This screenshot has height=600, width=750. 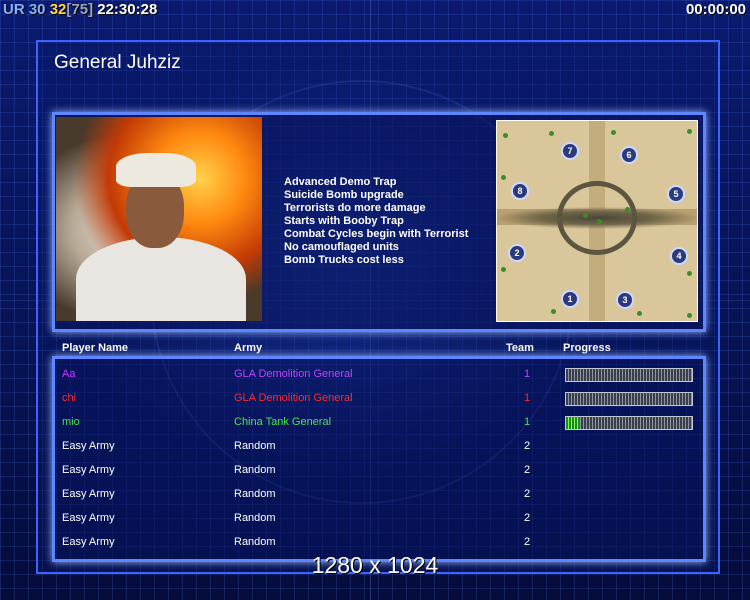 I want to click on spawn-marker-7: 7, so click(x=570, y=151).